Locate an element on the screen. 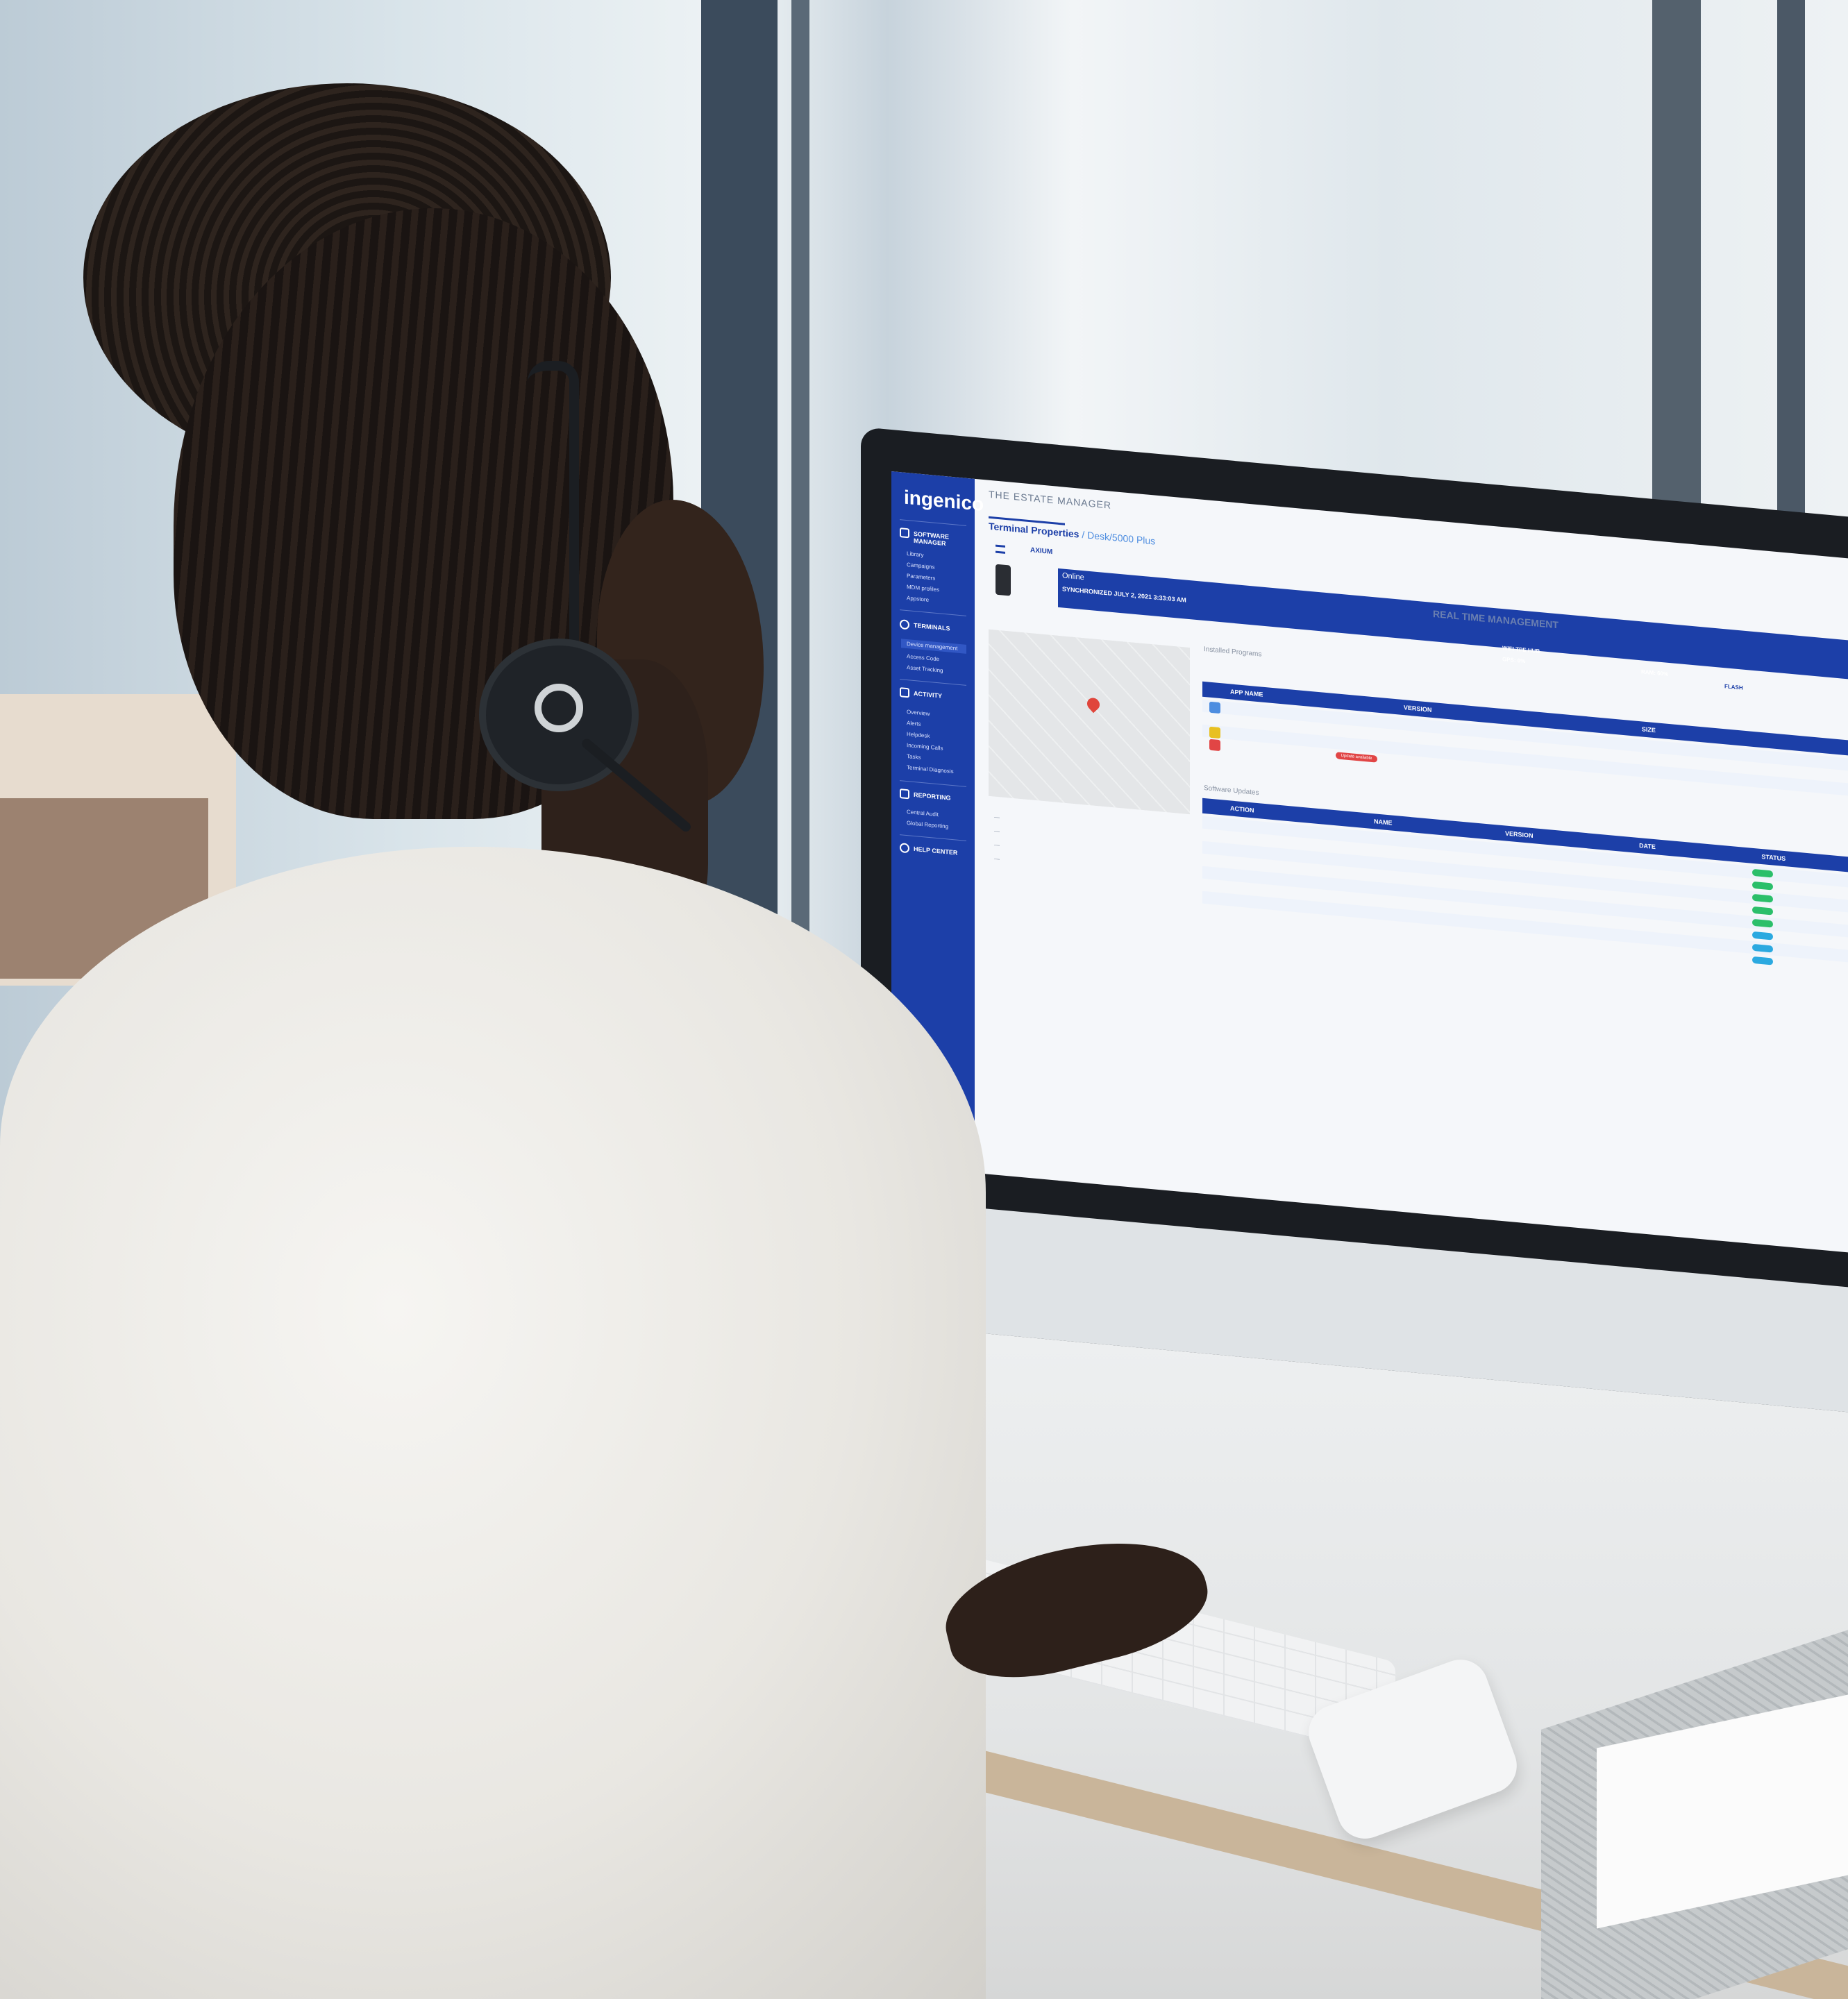 Image resolution: width=1848 pixels, height=1999 pixels. sidebar-item-asset-tracking: Asset Tracking is located at coordinates (925, 669).